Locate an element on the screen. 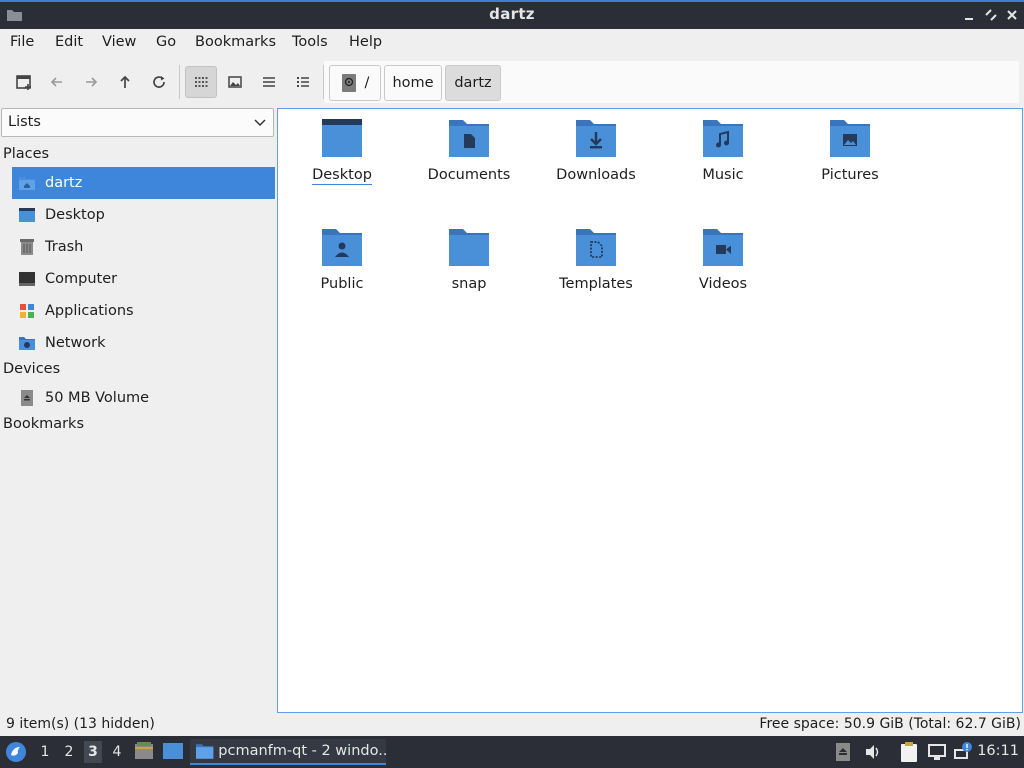 The width and height of the screenshot is (1024, 768). sidebar-item-dartz: dartz is located at coordinates (143, 183).